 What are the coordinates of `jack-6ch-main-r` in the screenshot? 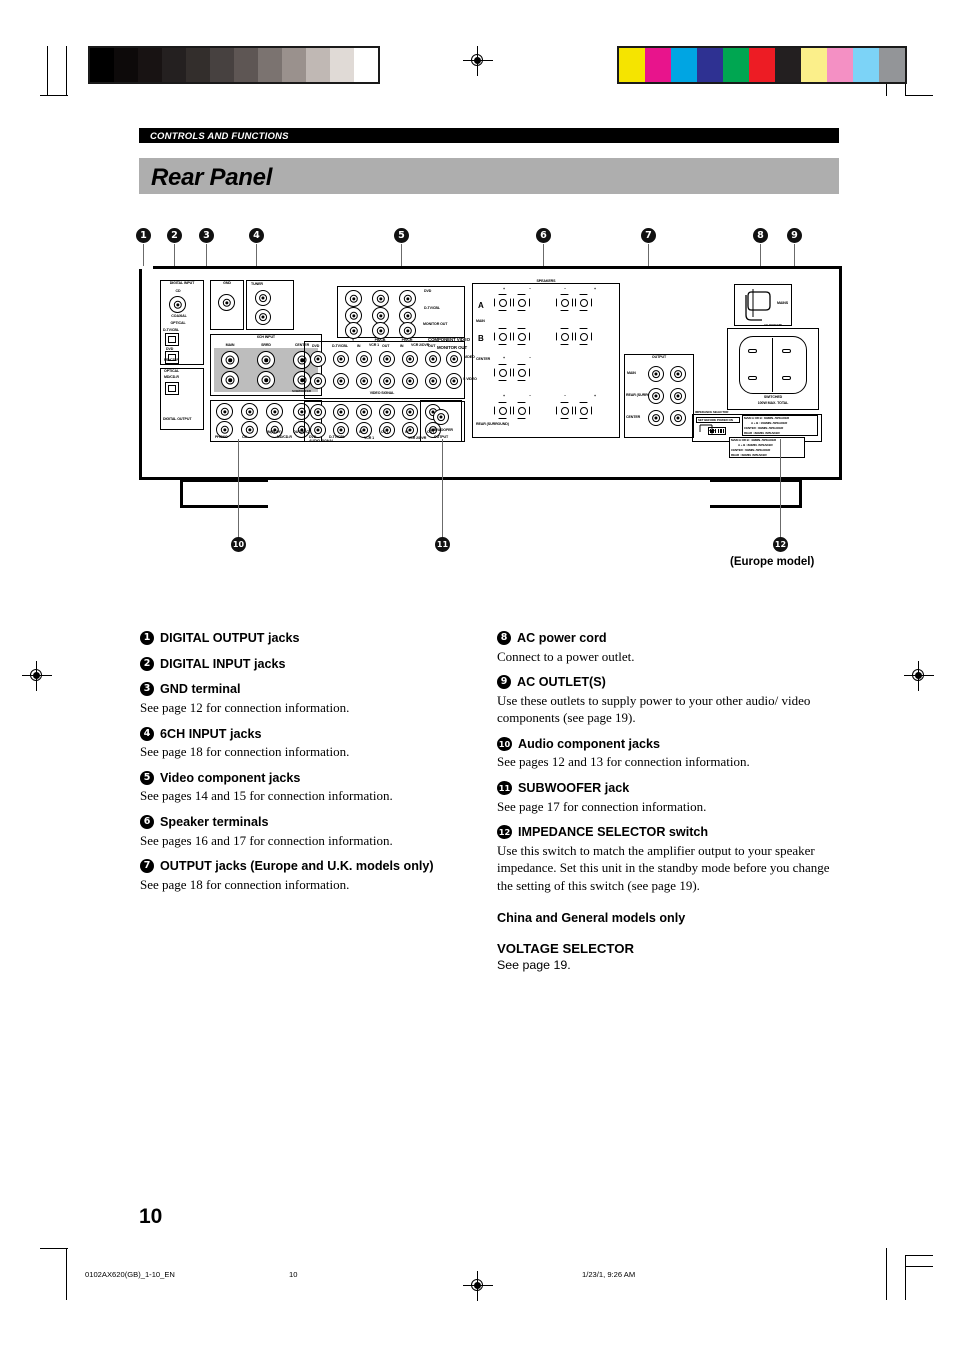 It's located at (230, 380).